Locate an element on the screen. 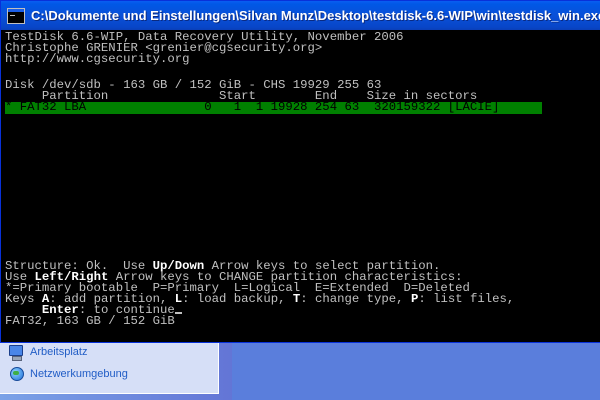 Image resolution: width=600 pixels, height=400 pixels. explorer-item-netzwerkumgebung: Netzwerkumgebung is located at coordinates (68, 374).